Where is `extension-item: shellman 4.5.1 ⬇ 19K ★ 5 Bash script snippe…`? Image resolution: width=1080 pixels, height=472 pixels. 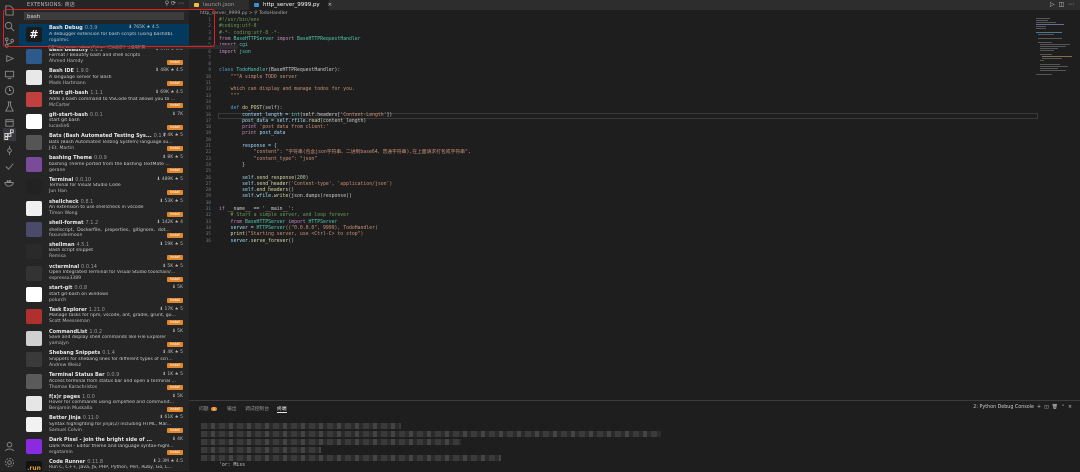 extension-item: shellman 4.5.1 ⬇ 19K ★ 5 Bash script snippe… is located at coordinates (104, 252).